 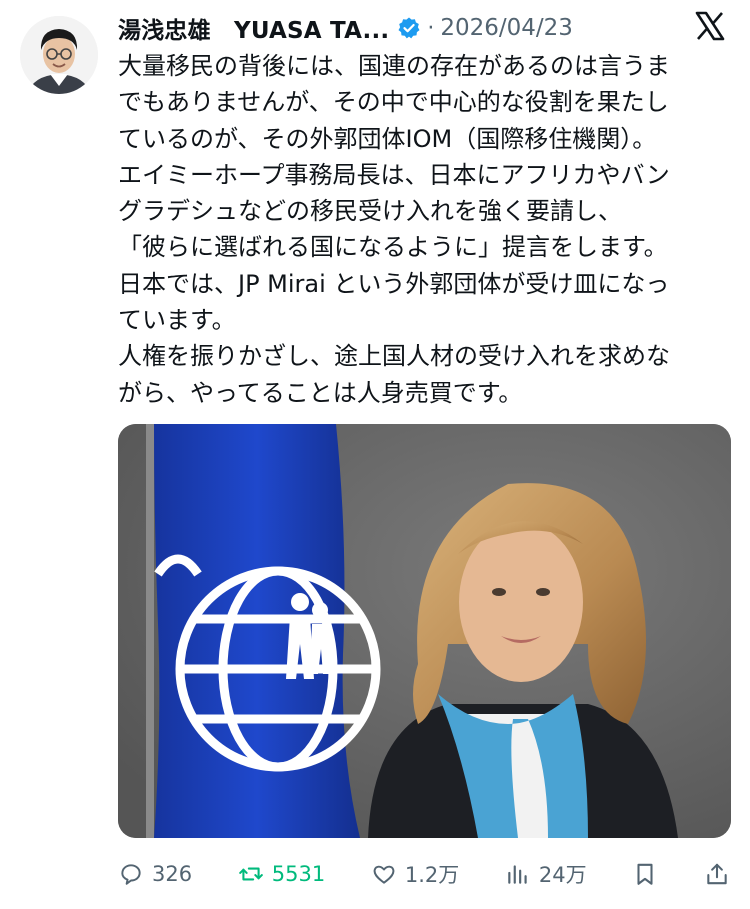 What do you see at coordinates (370, 211) in the screenshot?
I see `tweet-text-line: グラデシュなどの移民受け入れを強く要請し、` at bounding box center [370, 211].